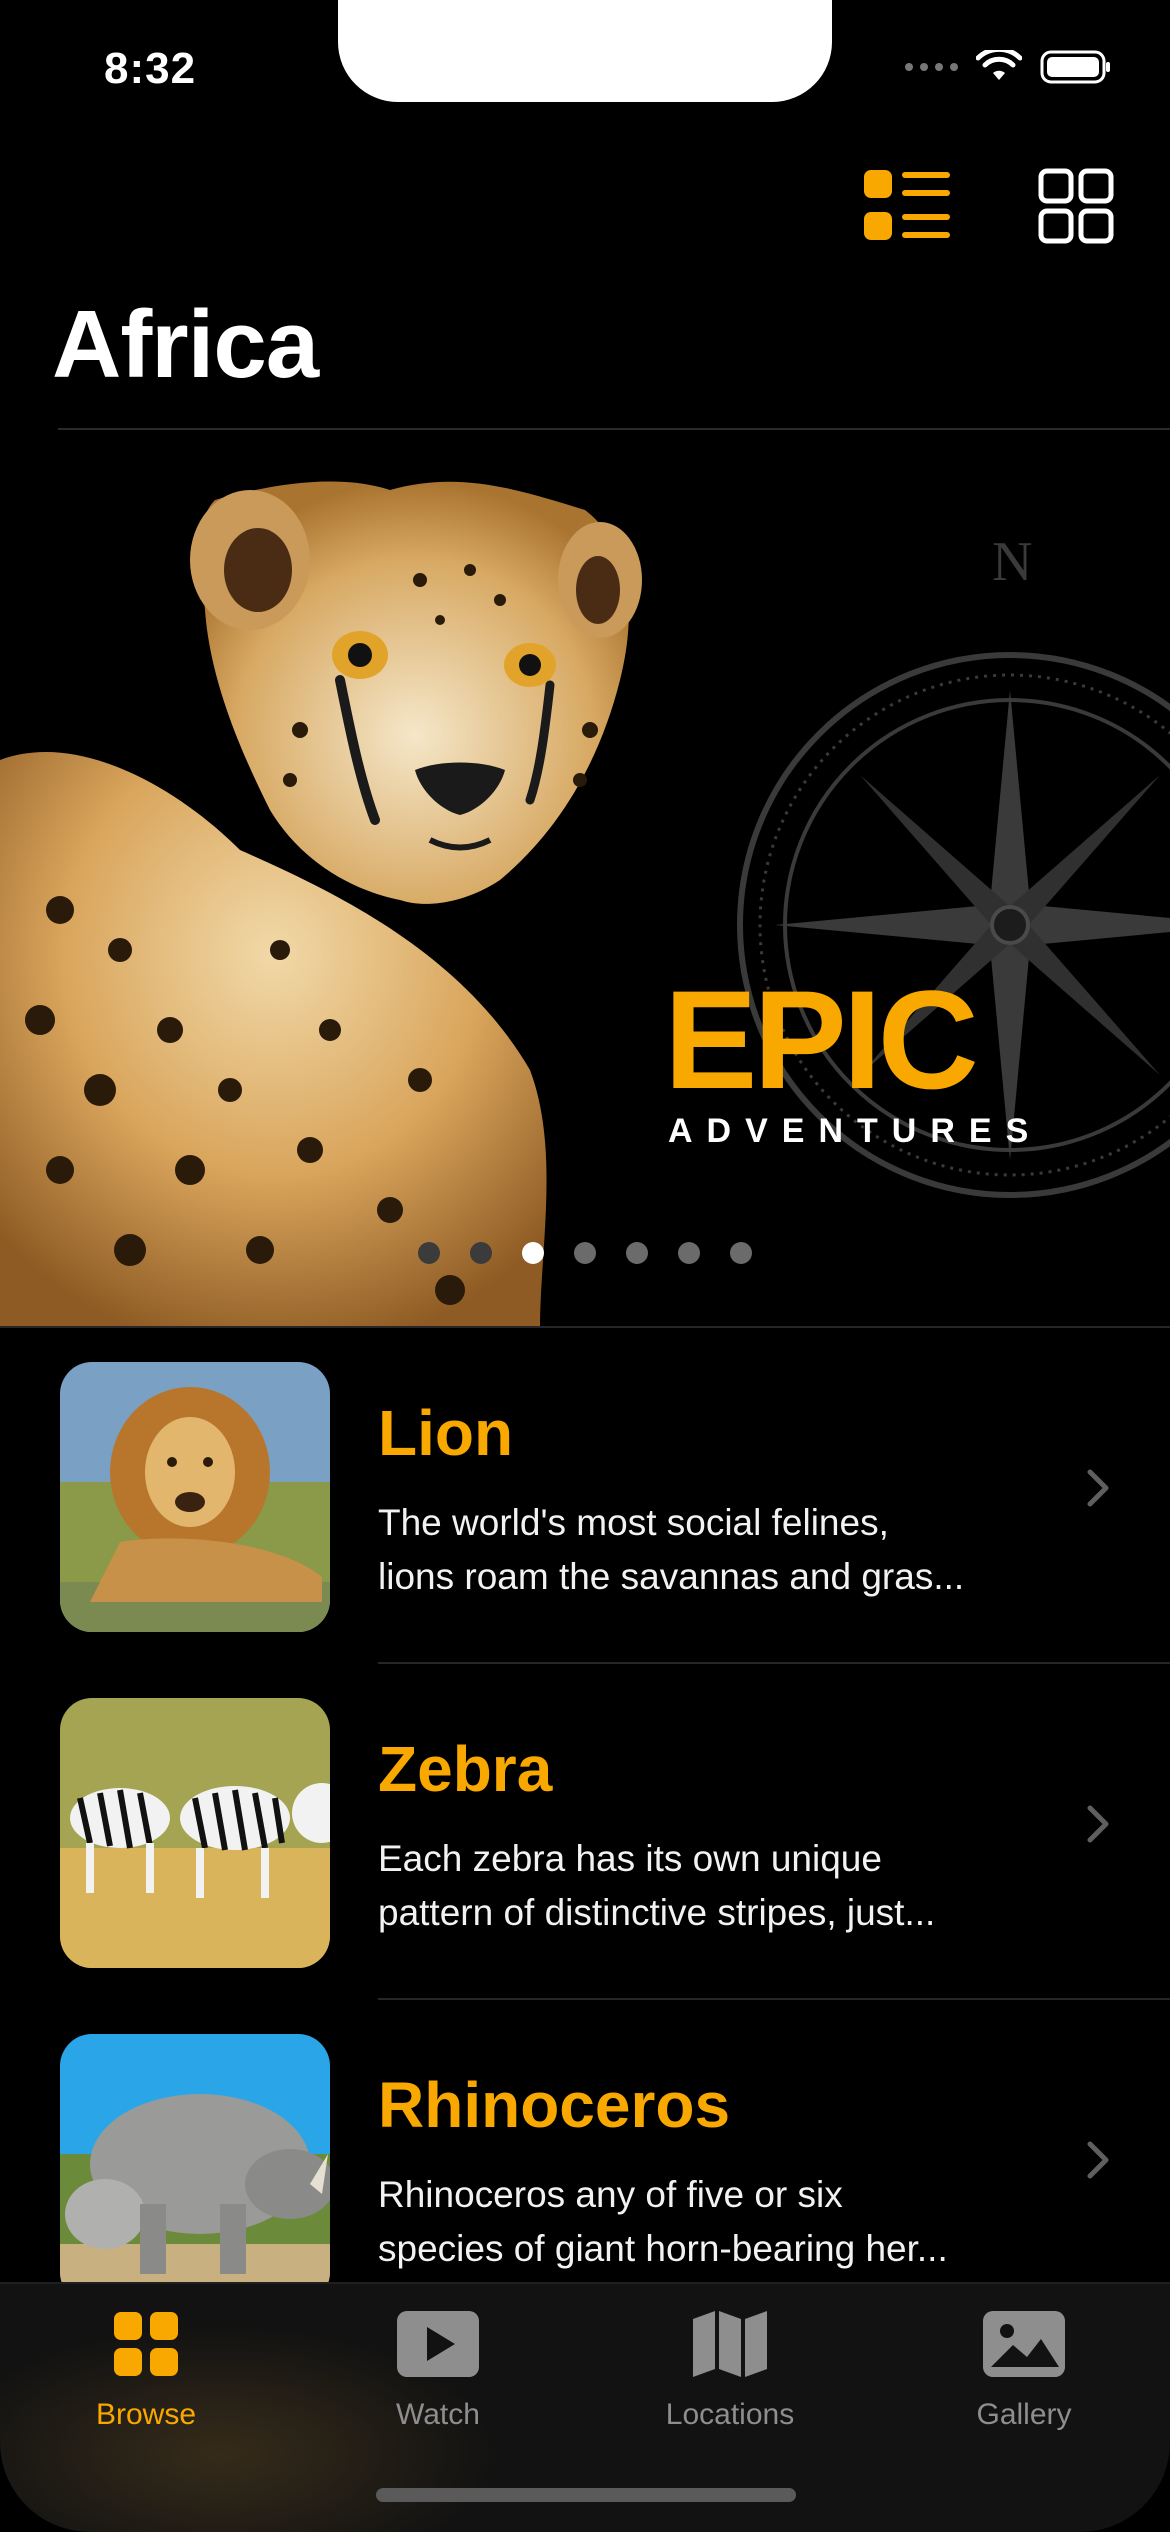 The image size is (1170, 2532). Describe the element at coordinates (730, 2344) in the screenshot. I see `map-icon` at that location.